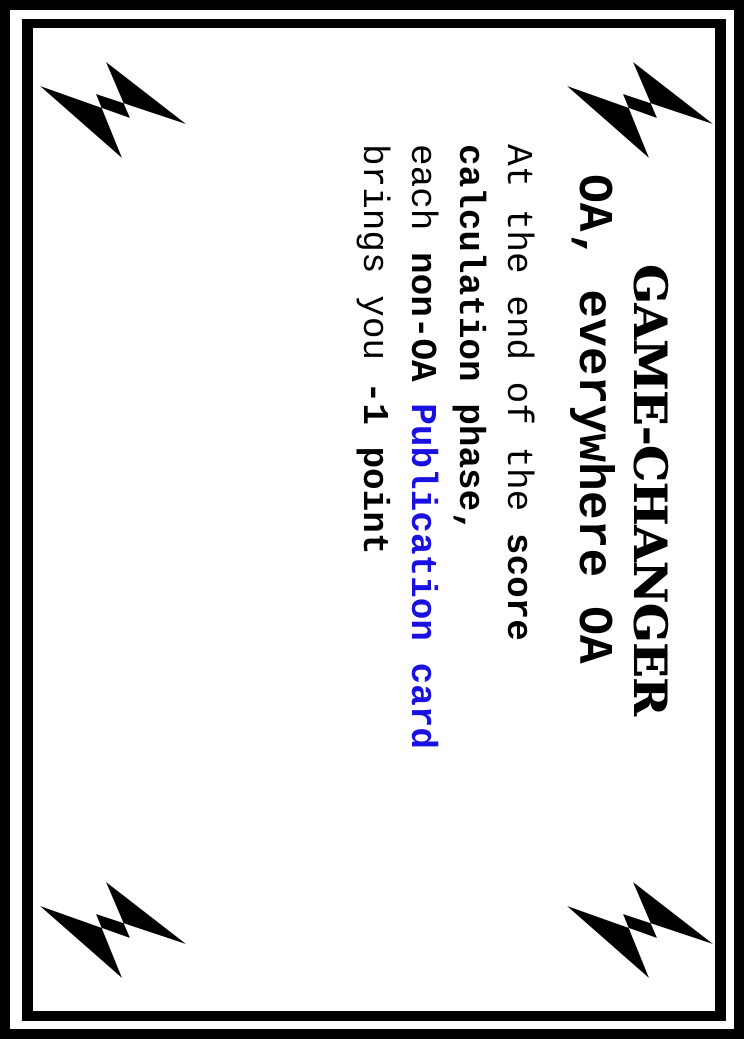 The image size is (744, 1039). I want to click on rules-text: each, so click(421, 198).